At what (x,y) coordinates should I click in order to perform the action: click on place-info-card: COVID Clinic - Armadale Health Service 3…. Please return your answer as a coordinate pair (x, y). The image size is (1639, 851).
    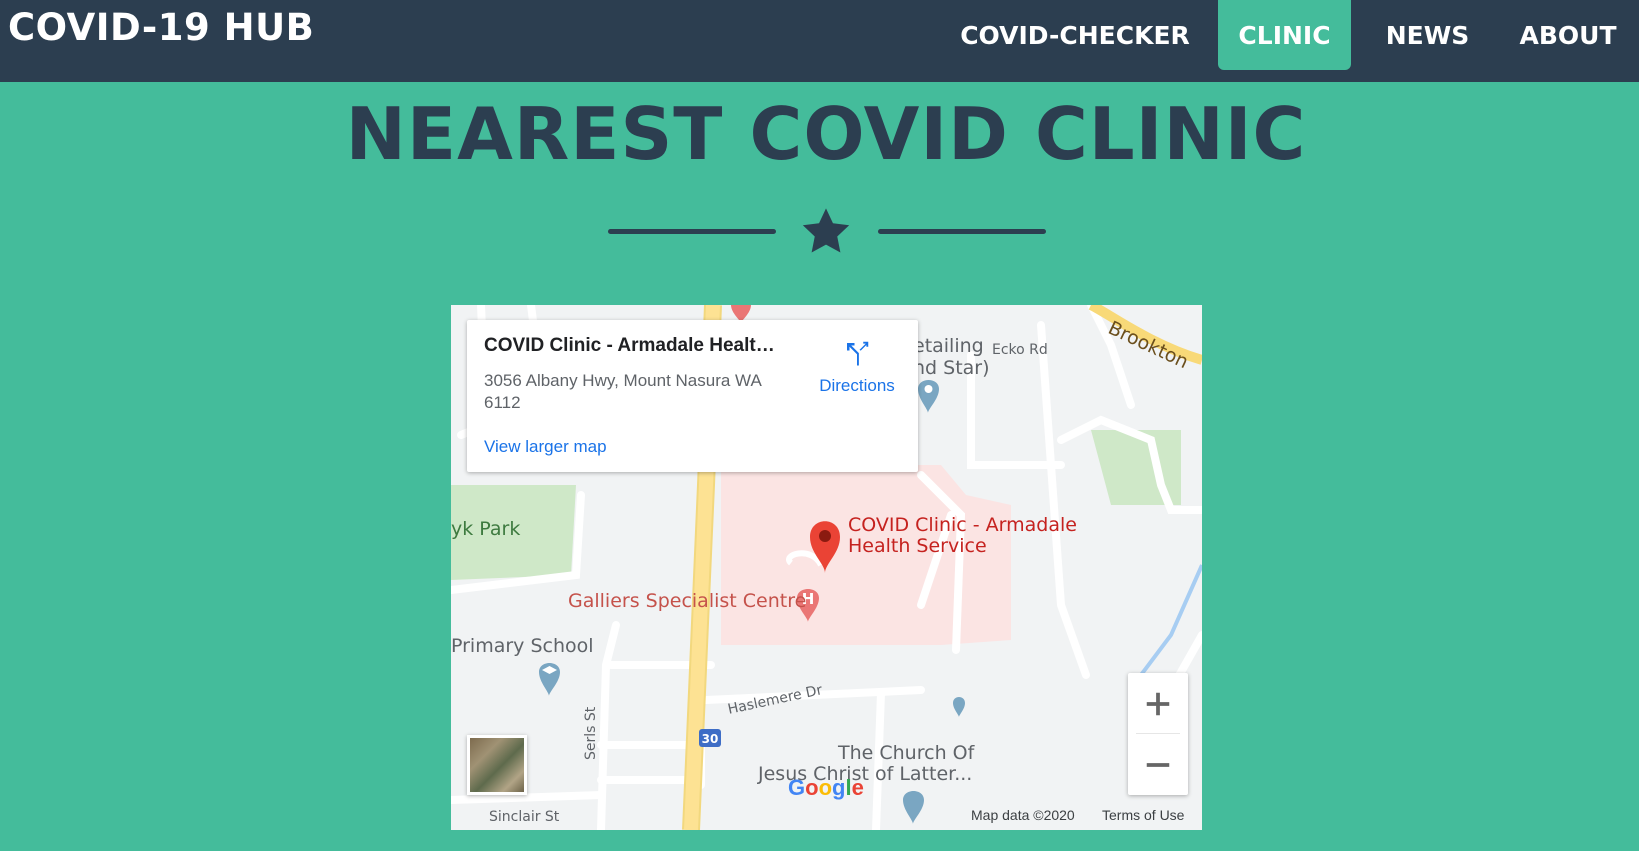
    Looking at the image, I should click on (692, 396).